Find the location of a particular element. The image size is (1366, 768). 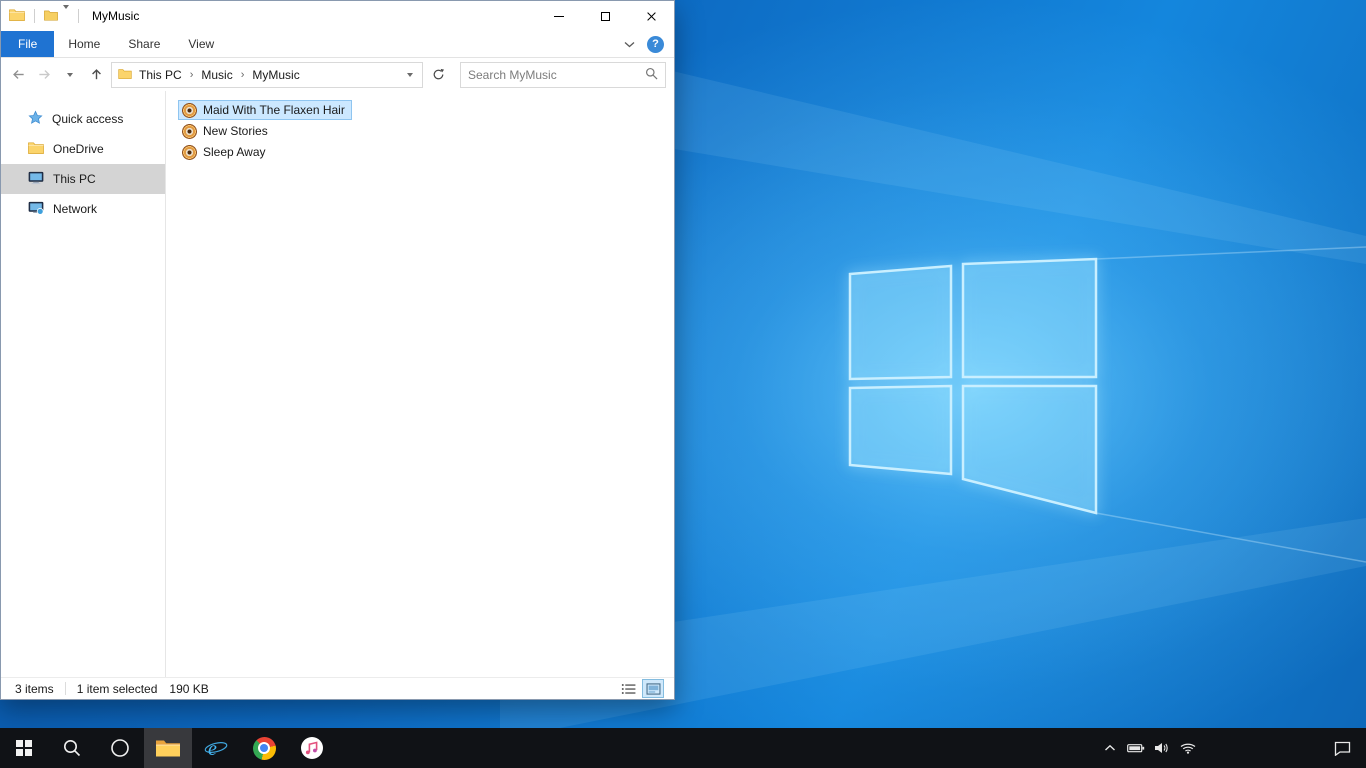

battery-button is located at coordinates (1136, 748).